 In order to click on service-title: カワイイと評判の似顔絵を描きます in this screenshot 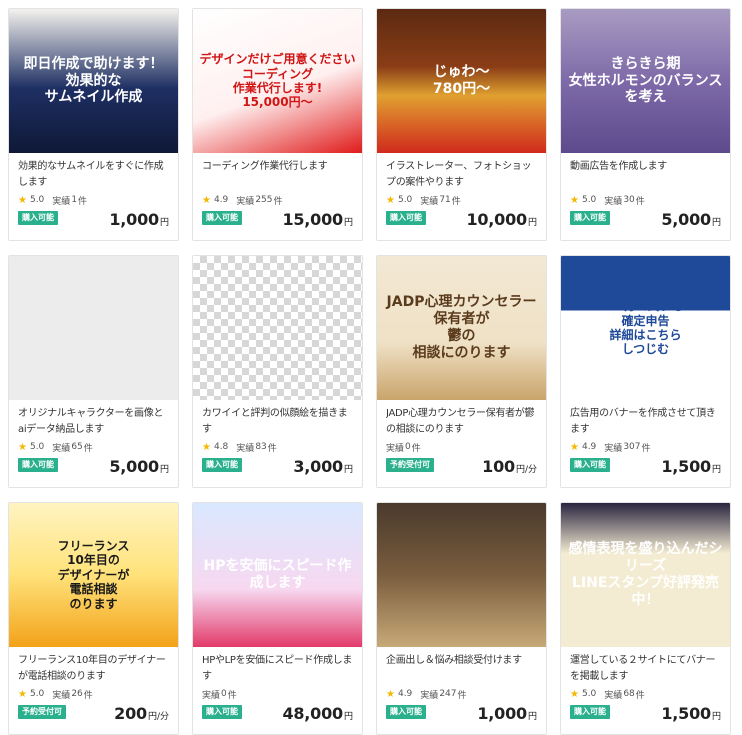, I will do `click(277, 422)`.